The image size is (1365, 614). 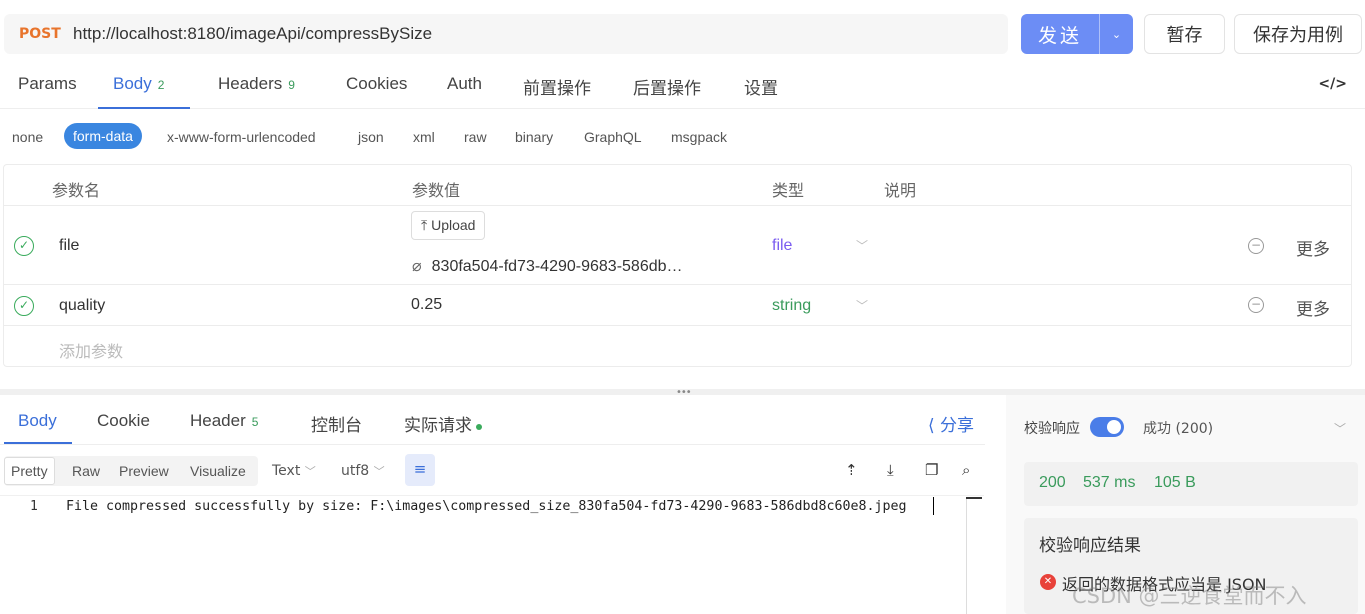 I want to click on validate-response-toggle, so click(x=1107, y=427).